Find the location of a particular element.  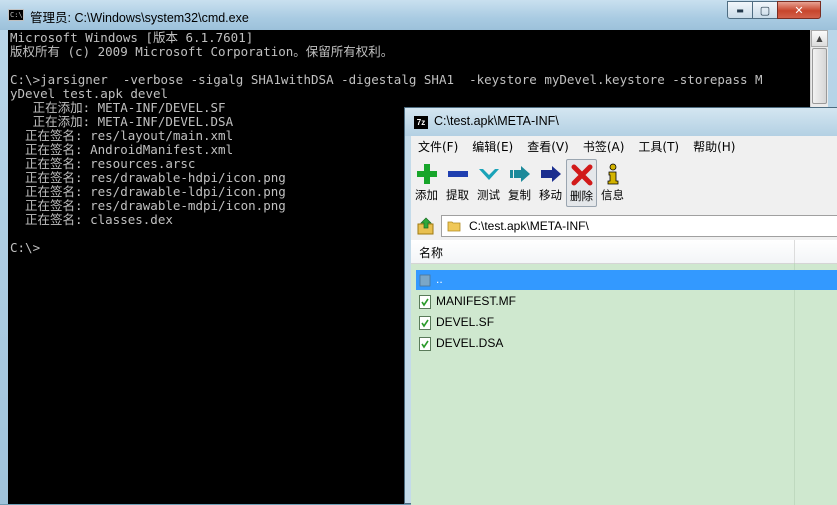

console-line: 正在签名: res/layout/main.xml is located at coordinates (122, 135).